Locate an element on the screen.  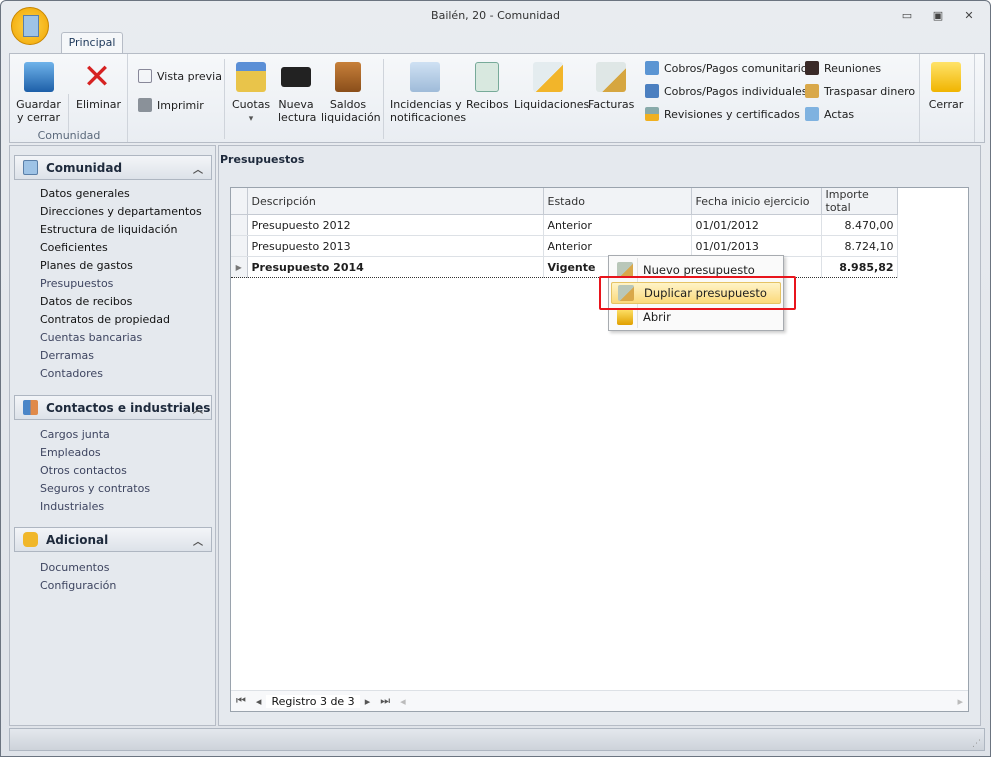
label: Saldos liquidación is located at coordinates (351, 111).